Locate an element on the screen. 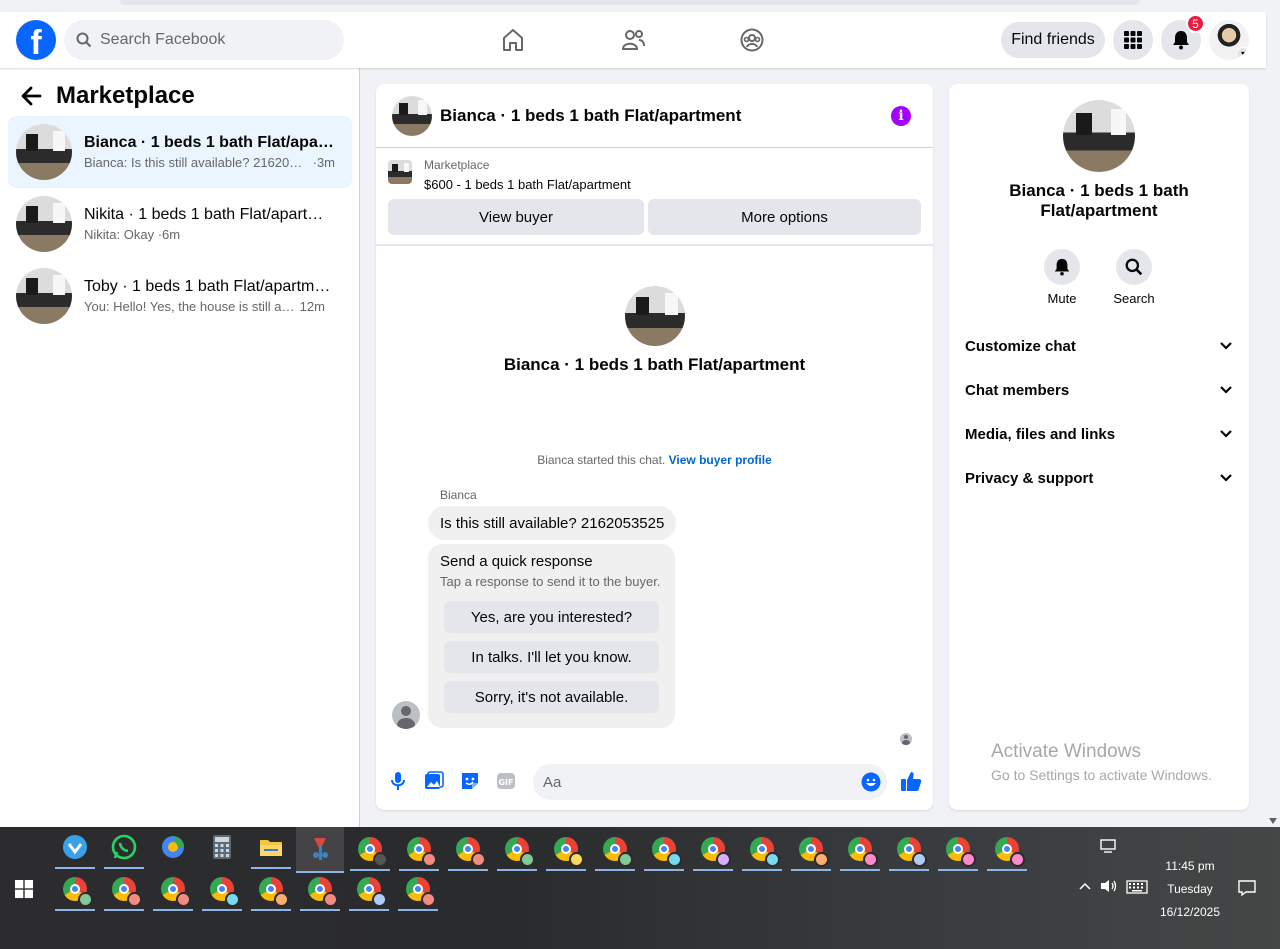  quick-response-title: Send a quick response is located at coordinates (516, 561).